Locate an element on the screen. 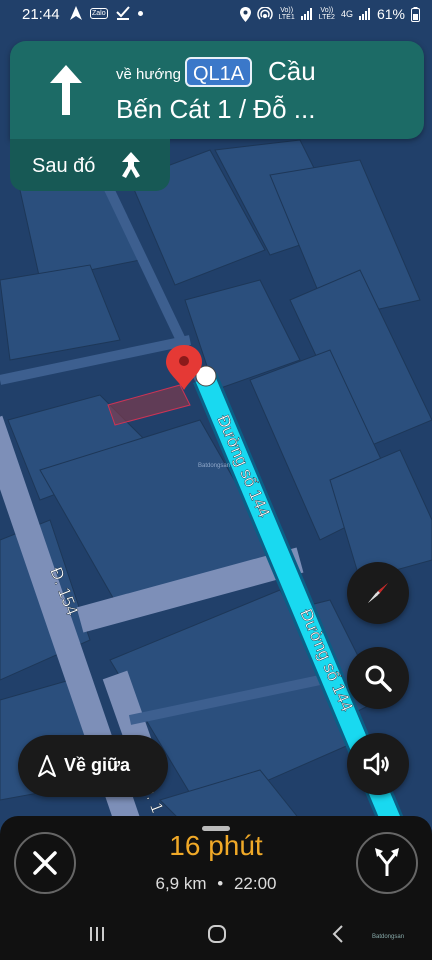 This screenshot has height=960, width=432. sim1-indicator: Vo)) LTE1 is located at coordinates (287, 14).